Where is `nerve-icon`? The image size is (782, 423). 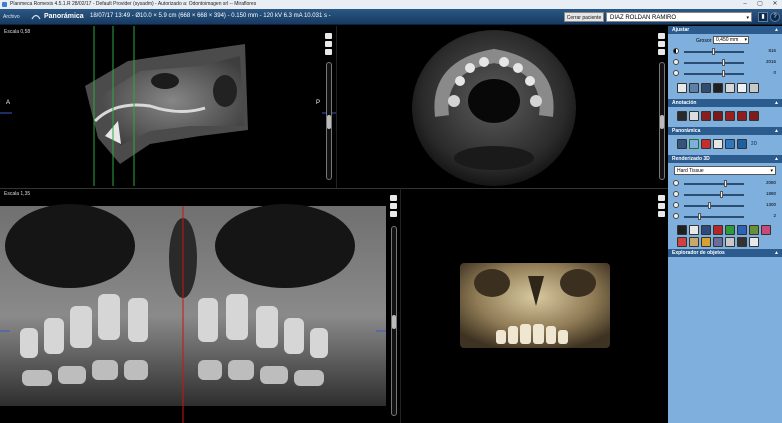 nerve-icon is located at coordinates (694, 144).